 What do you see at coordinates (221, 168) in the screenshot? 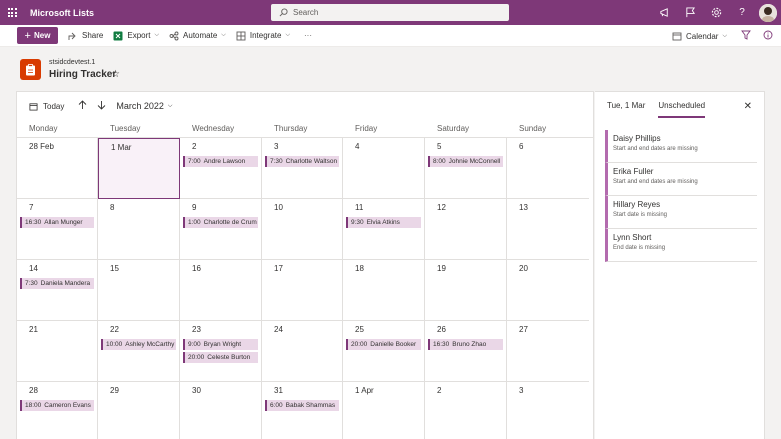
I see `day-cell: 2 7:00 Andre Lawson` at bounding box center [221, 168].